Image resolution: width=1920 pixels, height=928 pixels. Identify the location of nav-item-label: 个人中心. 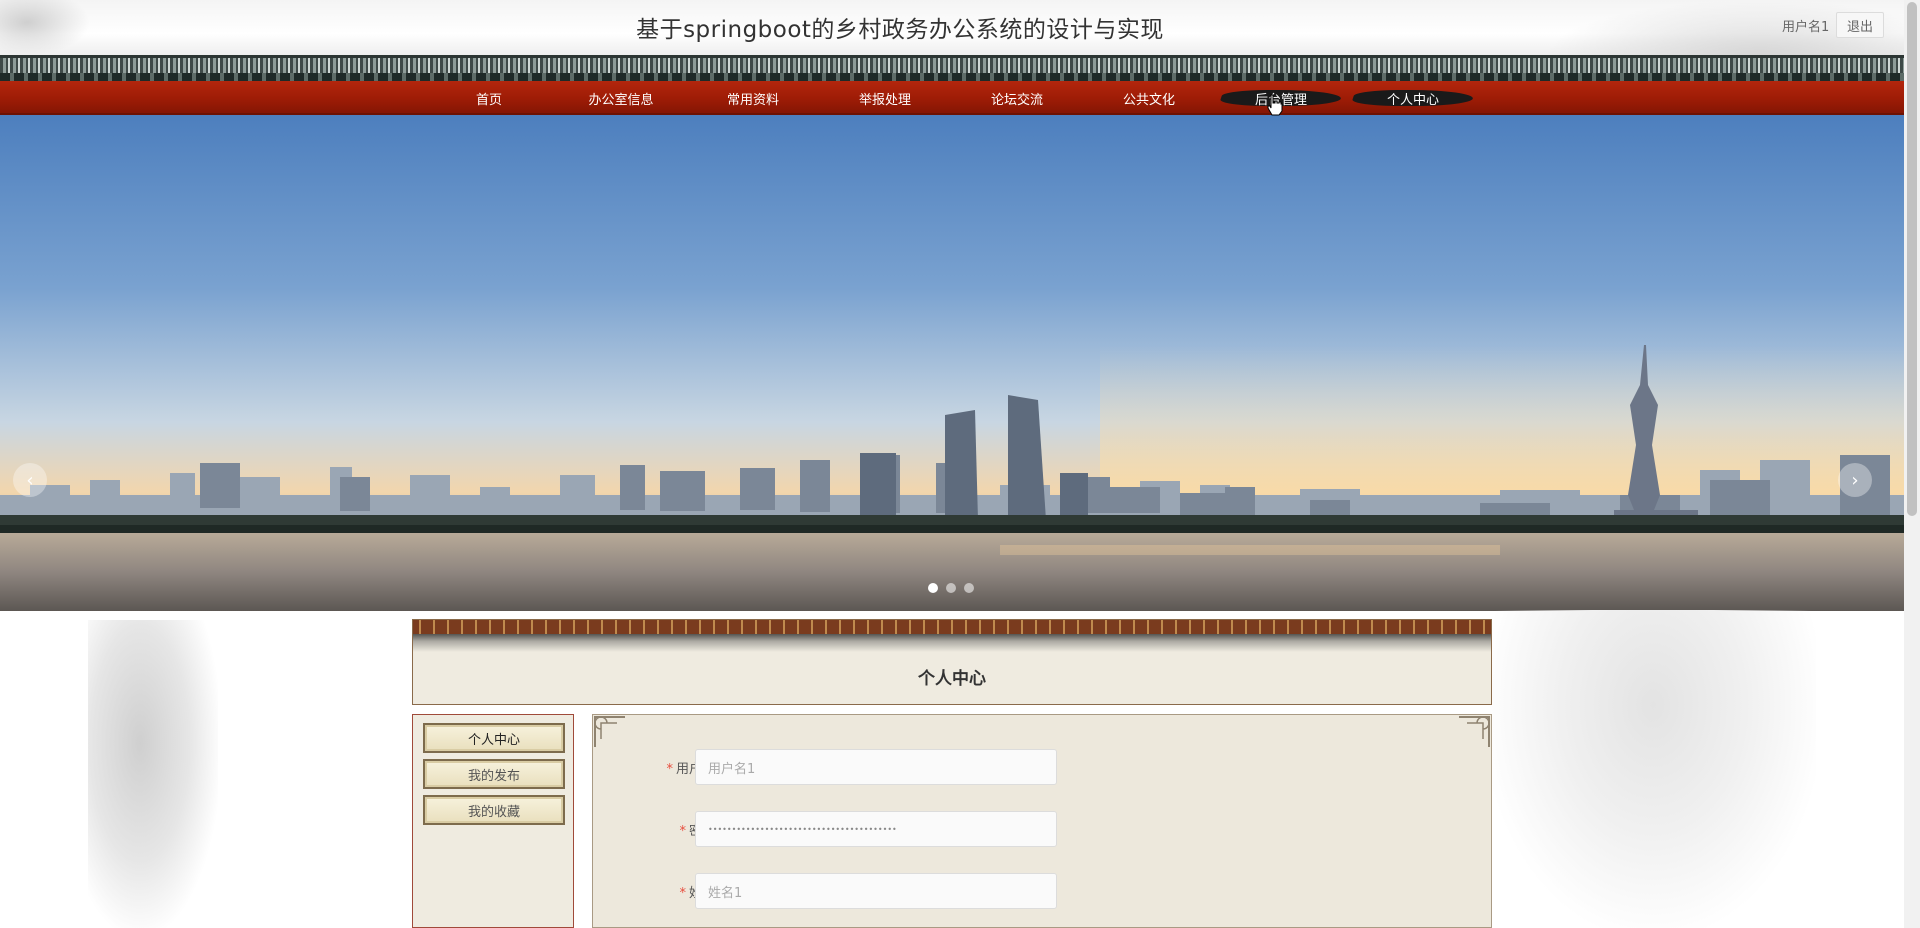
(1412, 100).